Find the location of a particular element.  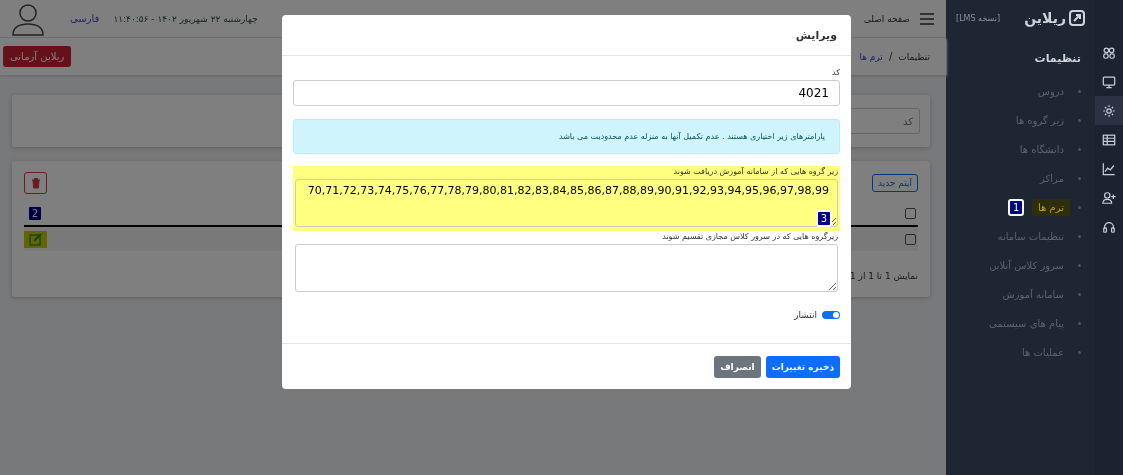

headset-icon is located at coordinates (1109, 226).